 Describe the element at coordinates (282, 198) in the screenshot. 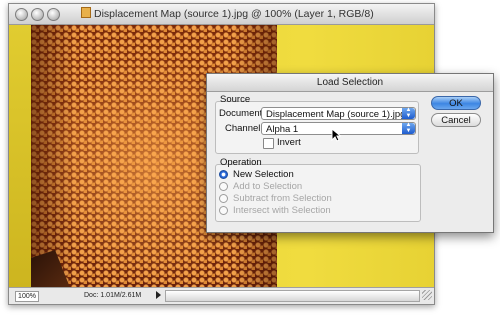

I see `subtract-from-selection-label: Subtract from Selection` at that location.